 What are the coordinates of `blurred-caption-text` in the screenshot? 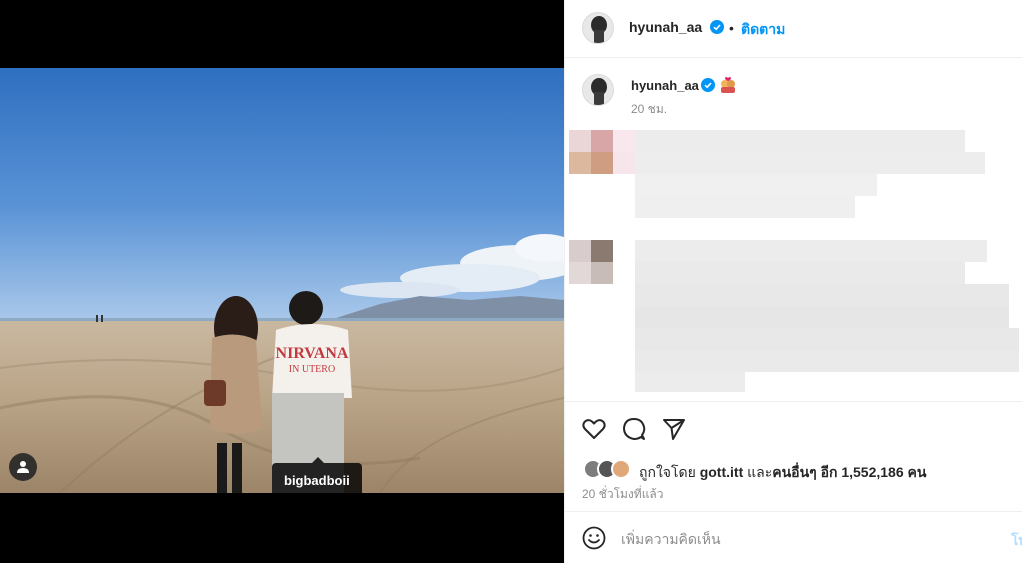 It's located at (779, 175).